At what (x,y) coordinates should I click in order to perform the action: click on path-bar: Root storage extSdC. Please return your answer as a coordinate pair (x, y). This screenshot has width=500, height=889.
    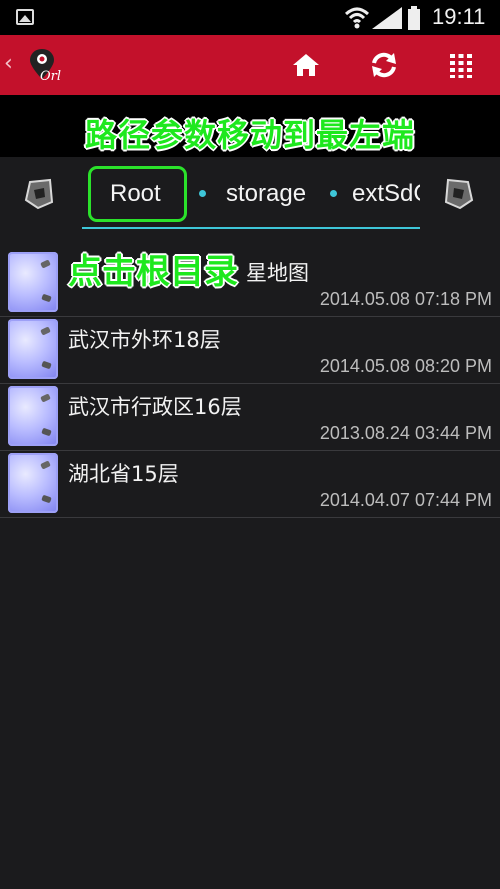
    Looking at the image, I should click on (250, 196).